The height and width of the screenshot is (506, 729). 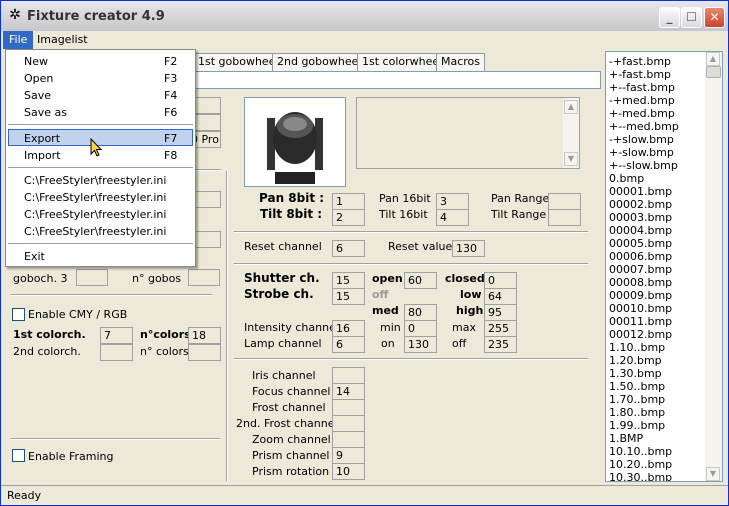 What do you see at coordinates (348, 280) in the screenshot?
I see `shutter-field: 15` at bounding box center [348, 280].